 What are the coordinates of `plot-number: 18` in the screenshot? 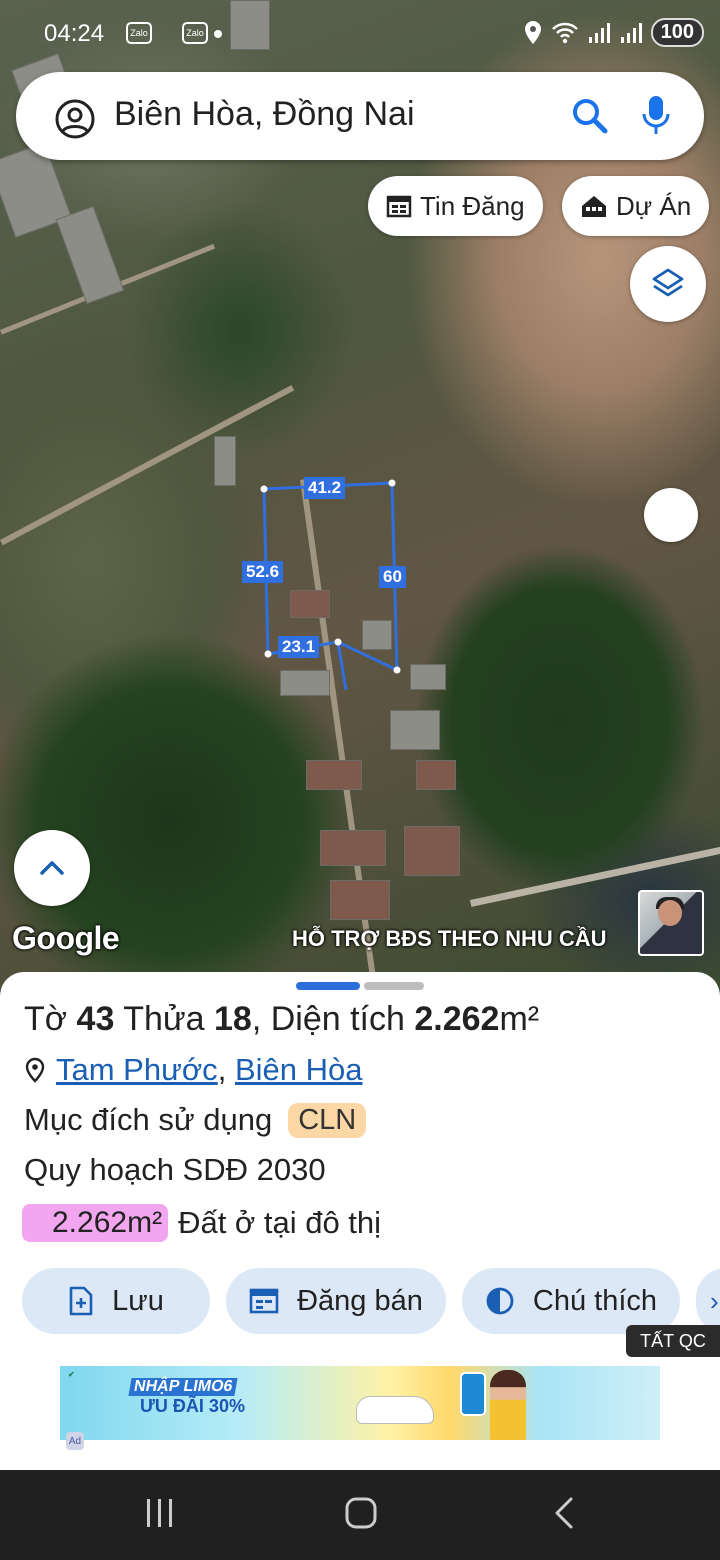 It's located at (233, 1019).